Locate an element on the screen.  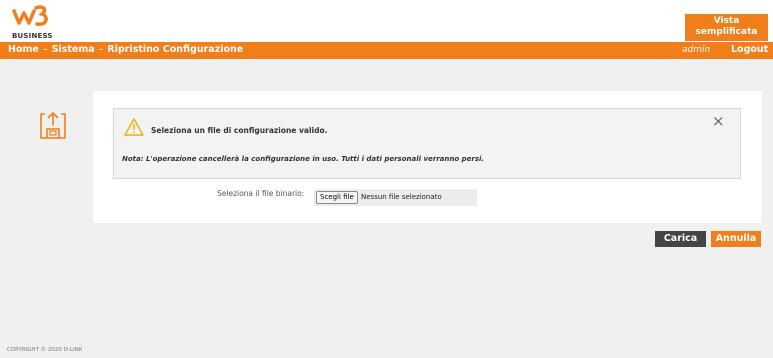
load-button: Carica is located at coordinates (680, 239).